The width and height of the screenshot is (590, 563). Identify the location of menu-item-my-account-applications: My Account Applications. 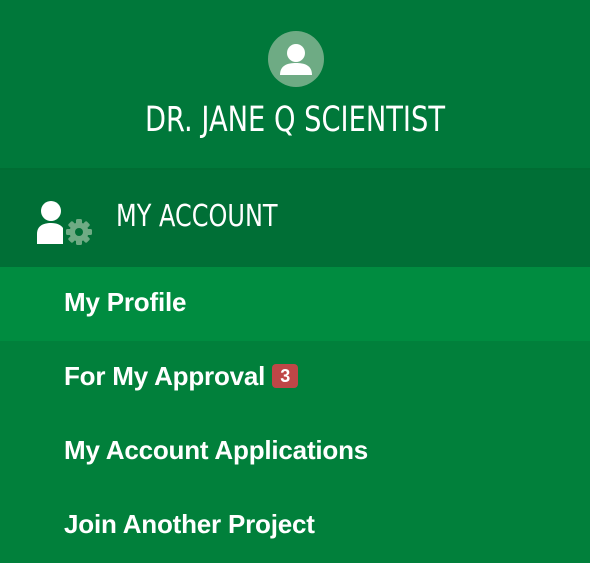
(295, 452).